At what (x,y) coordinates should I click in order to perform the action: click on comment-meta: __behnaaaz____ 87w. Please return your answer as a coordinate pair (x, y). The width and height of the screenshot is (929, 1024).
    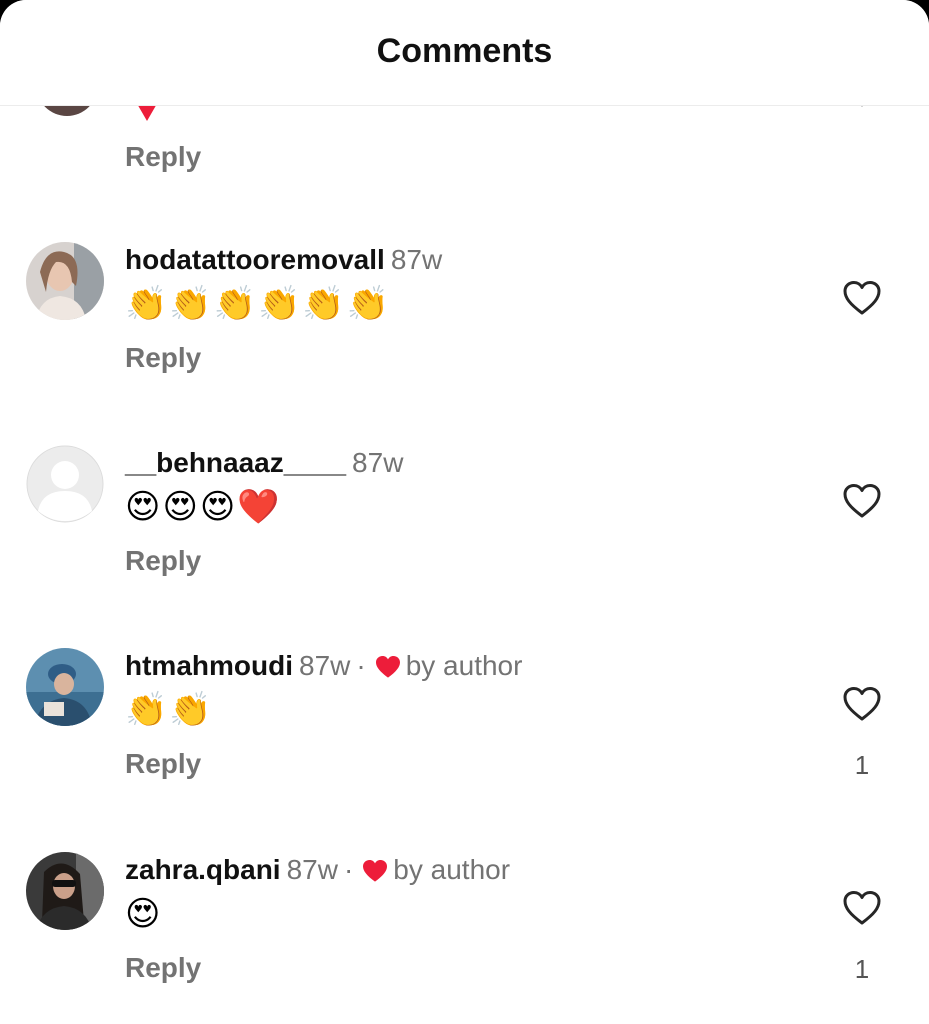
    Looking at the image, I should click on (264, 463).